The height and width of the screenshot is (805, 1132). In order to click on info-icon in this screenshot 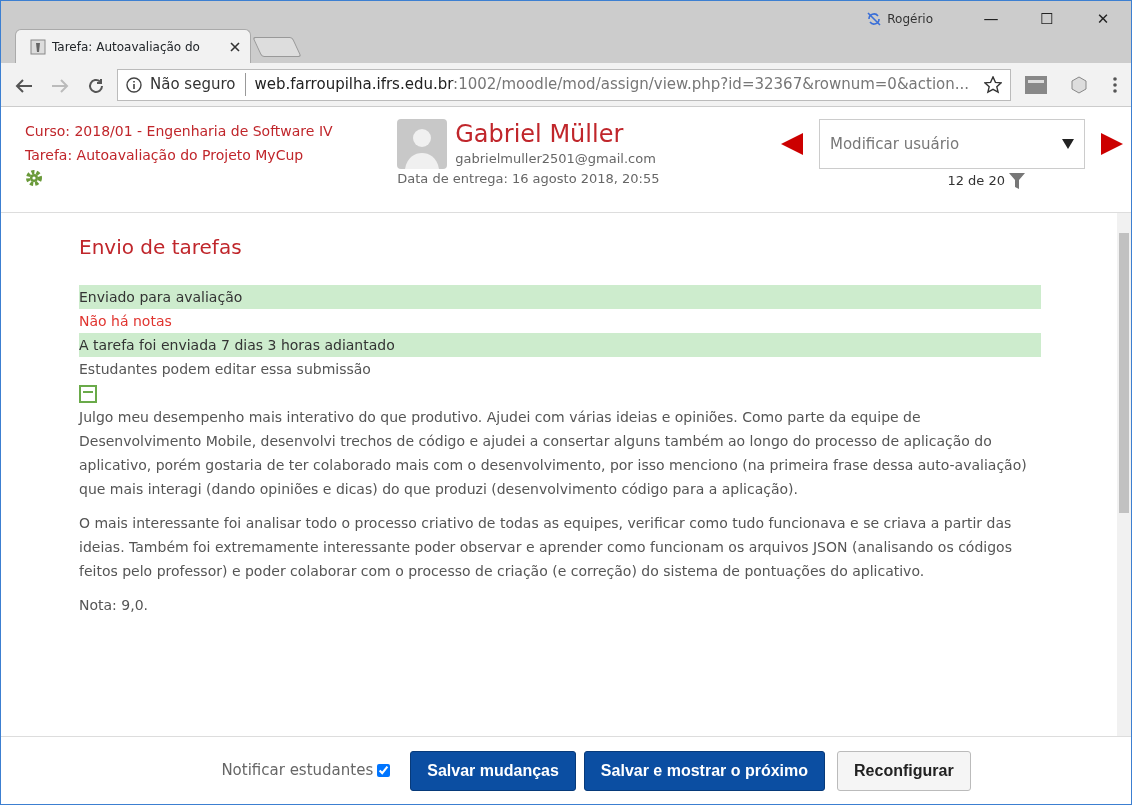, I will do `click(134, 84)`.